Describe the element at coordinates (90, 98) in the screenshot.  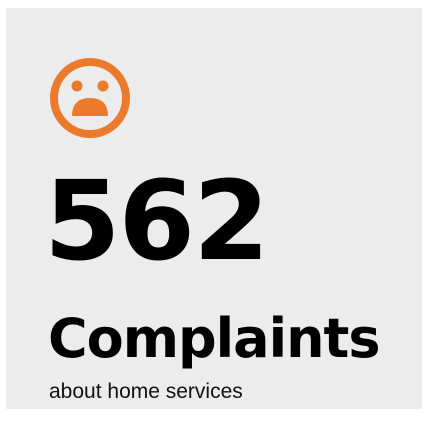
I see `sad-face-icon` at that location.